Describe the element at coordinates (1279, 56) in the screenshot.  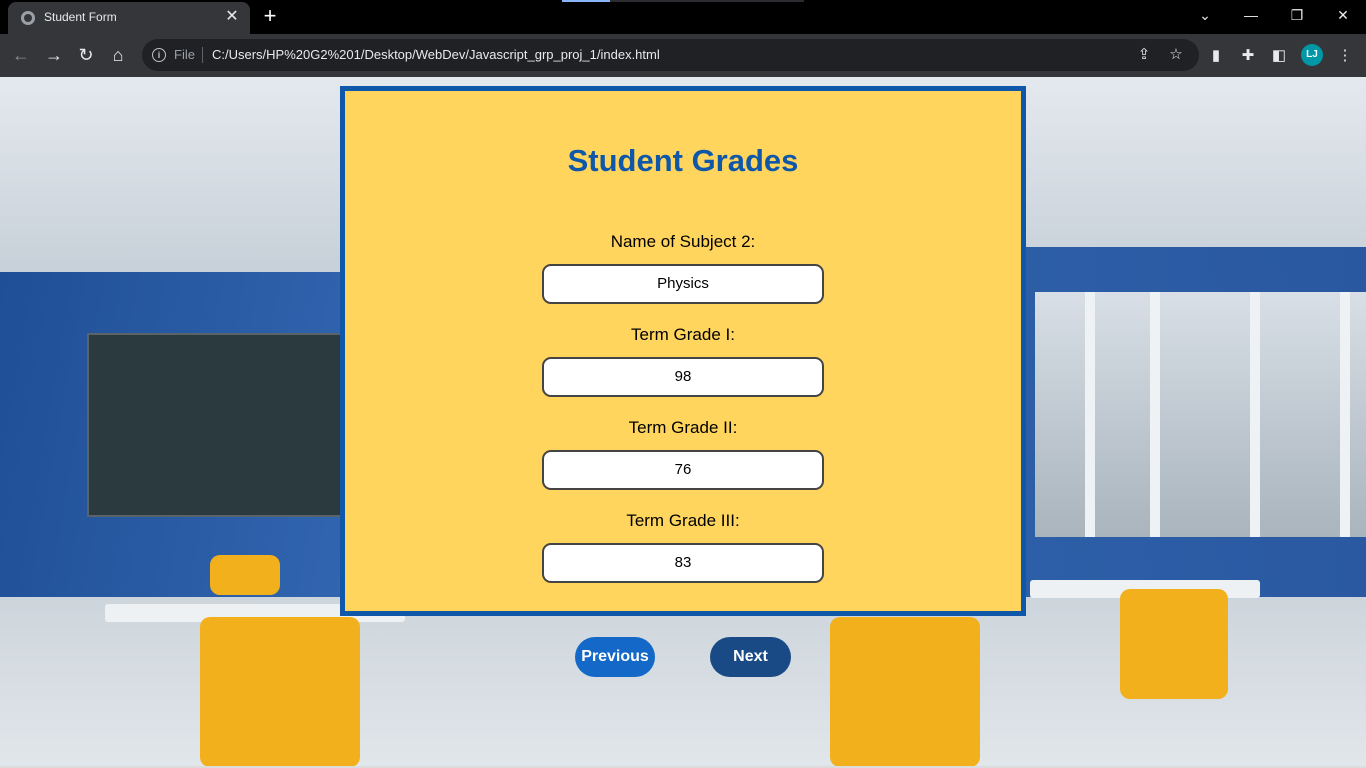
I see `side-panel-icon: ◧` at that location.